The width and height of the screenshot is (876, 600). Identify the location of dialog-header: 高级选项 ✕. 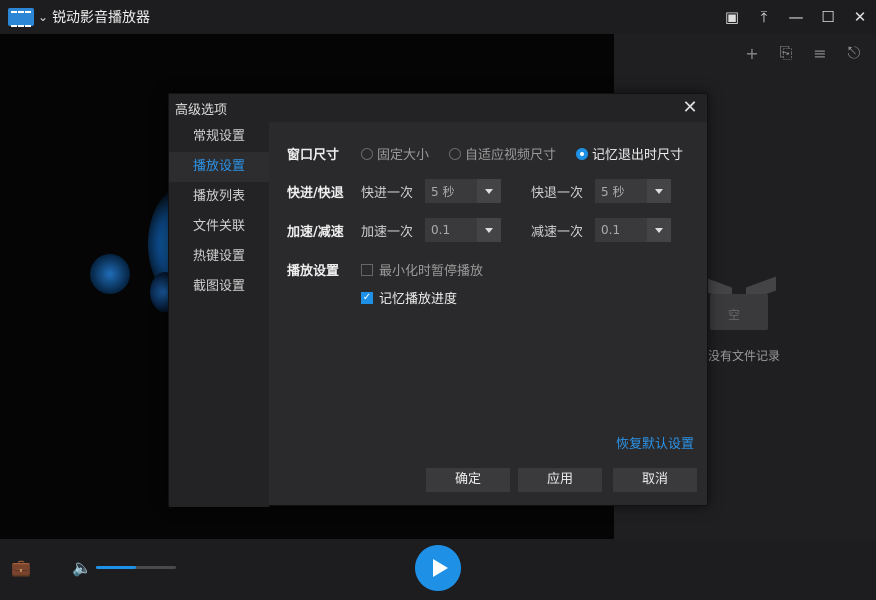
(438, 108).